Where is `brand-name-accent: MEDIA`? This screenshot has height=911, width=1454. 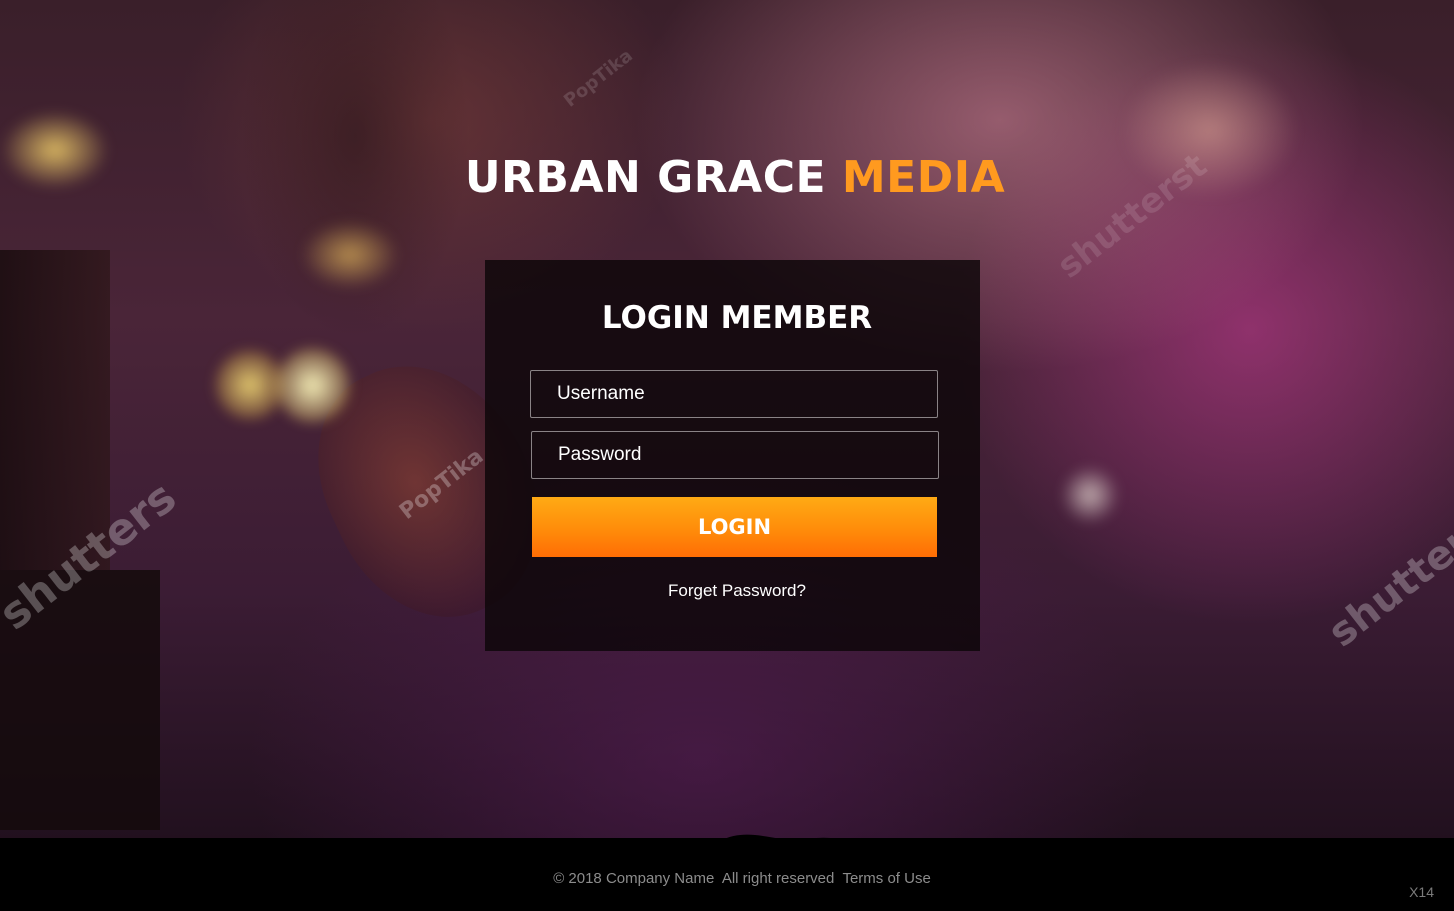 brand-name-accent: MEDIA is located at coordinates (923, 177).